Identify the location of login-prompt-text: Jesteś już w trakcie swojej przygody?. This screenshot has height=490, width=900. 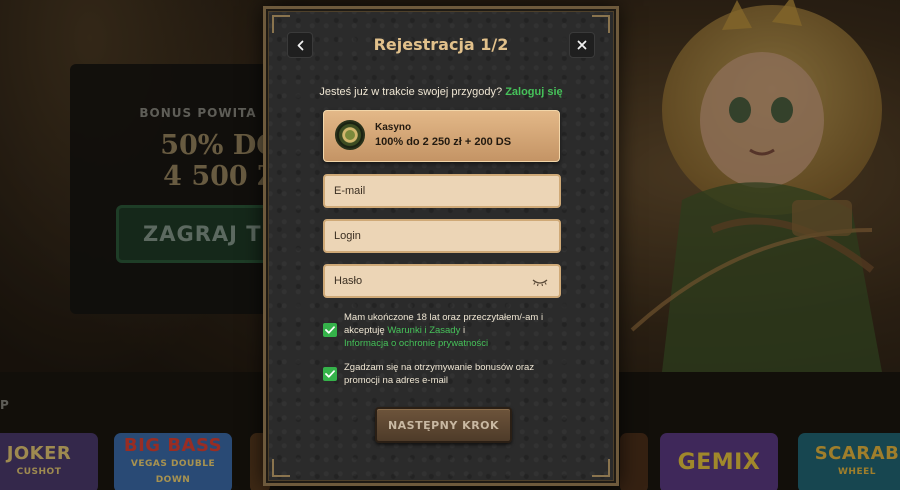
(411, 92).